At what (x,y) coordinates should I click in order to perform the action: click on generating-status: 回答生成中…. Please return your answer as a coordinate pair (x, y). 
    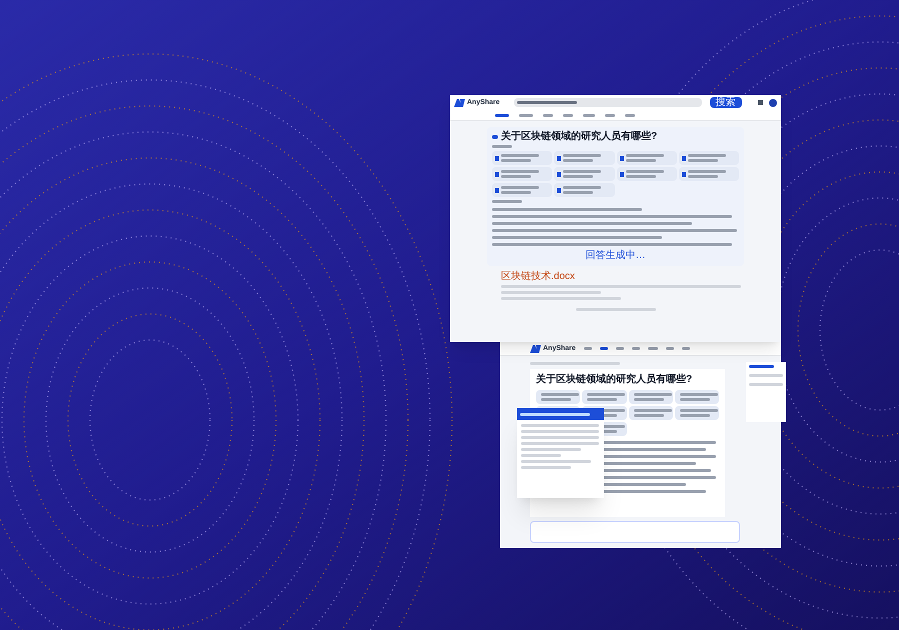
    Looking at the image, I should click on (616, 256).